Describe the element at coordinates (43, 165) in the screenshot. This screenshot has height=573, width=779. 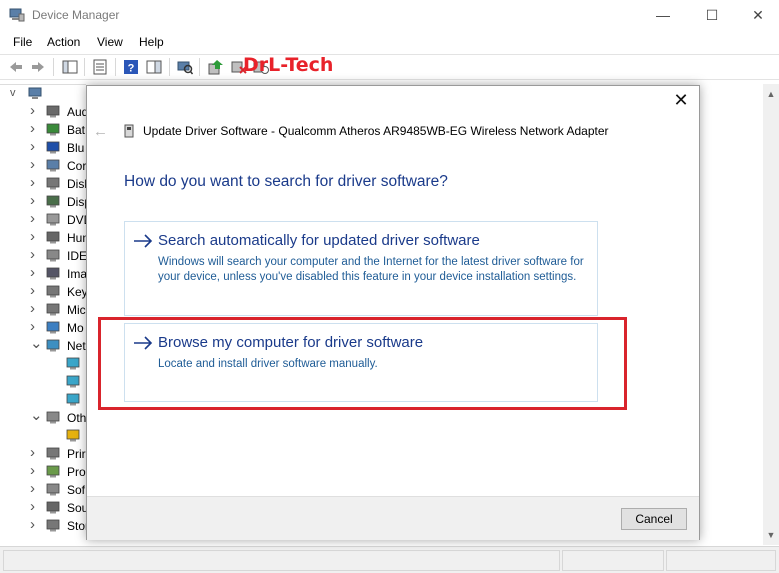
I see `tree-item: › Cor` at that location.